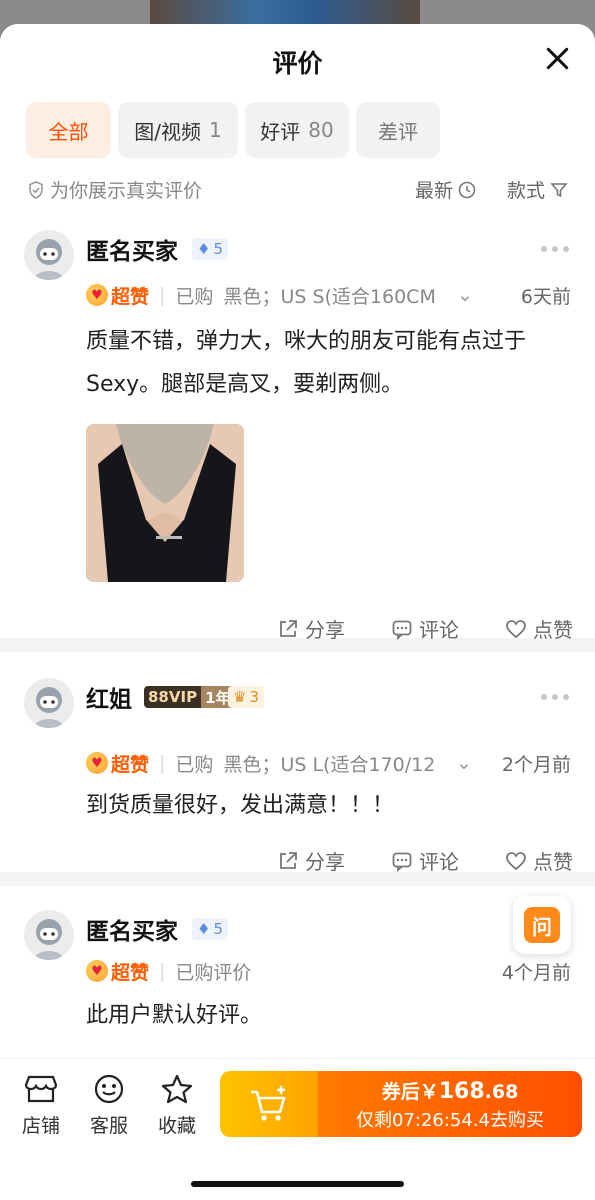  Describe the element at coordinates (218, 929) in the screenshot. I see `level-number: 5` at that location.